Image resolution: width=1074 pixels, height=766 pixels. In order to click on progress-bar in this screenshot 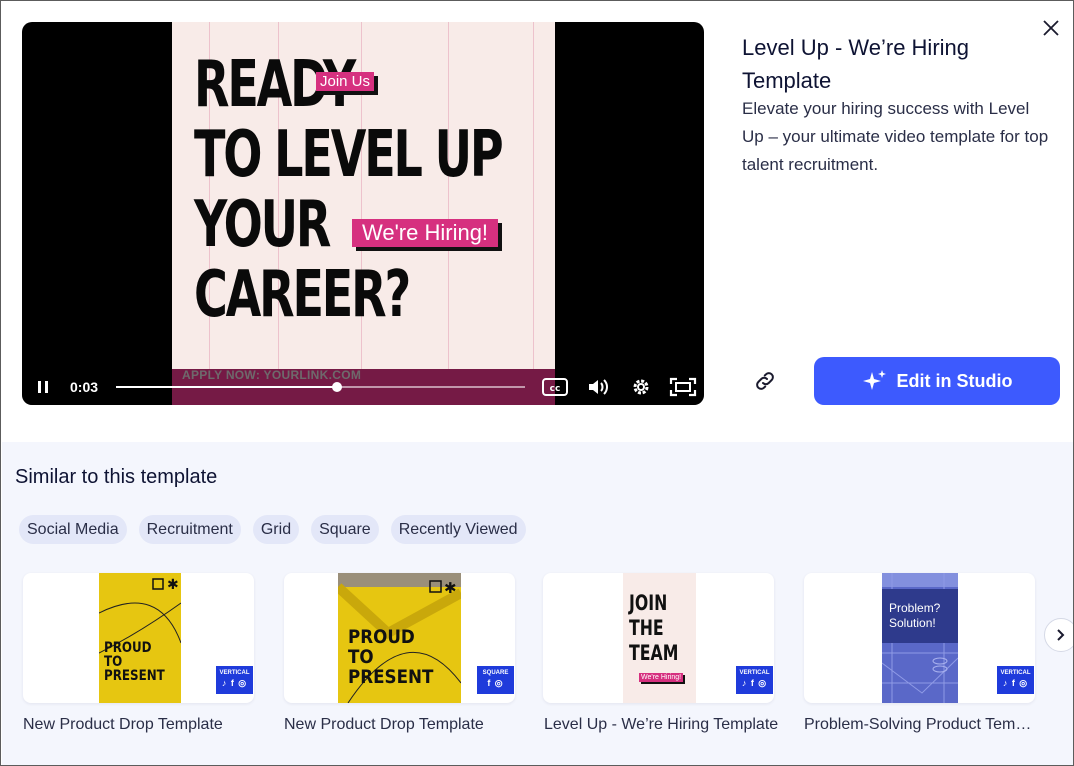, I will do `click(320, 387)`.